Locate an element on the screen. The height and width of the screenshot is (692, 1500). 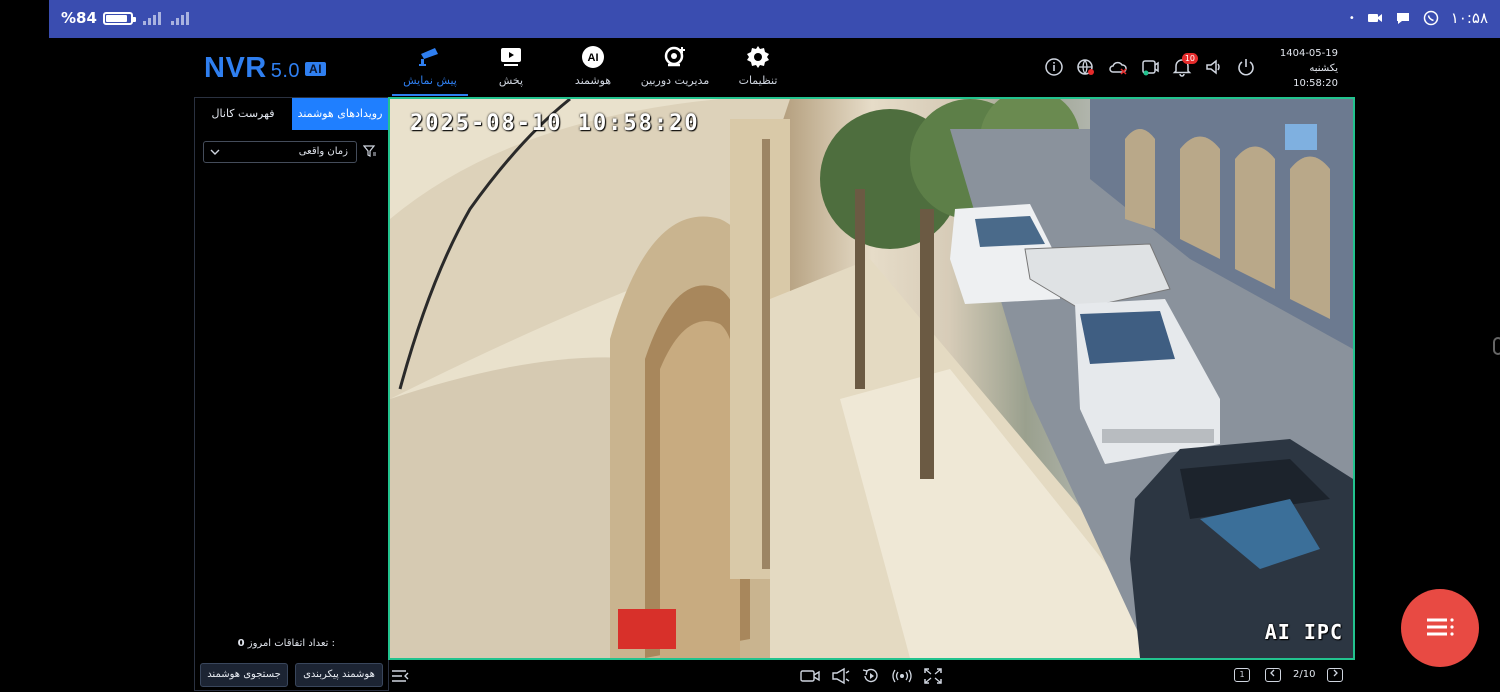
video-call-icon is located at coordinates (1374, 18).